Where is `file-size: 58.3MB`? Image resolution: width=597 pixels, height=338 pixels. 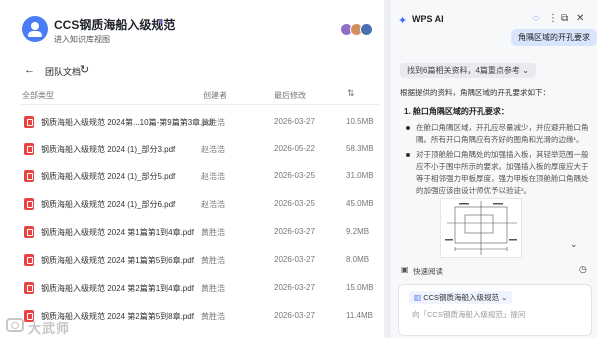
file-size: 58.3MB is located at coordinates (360, 148).